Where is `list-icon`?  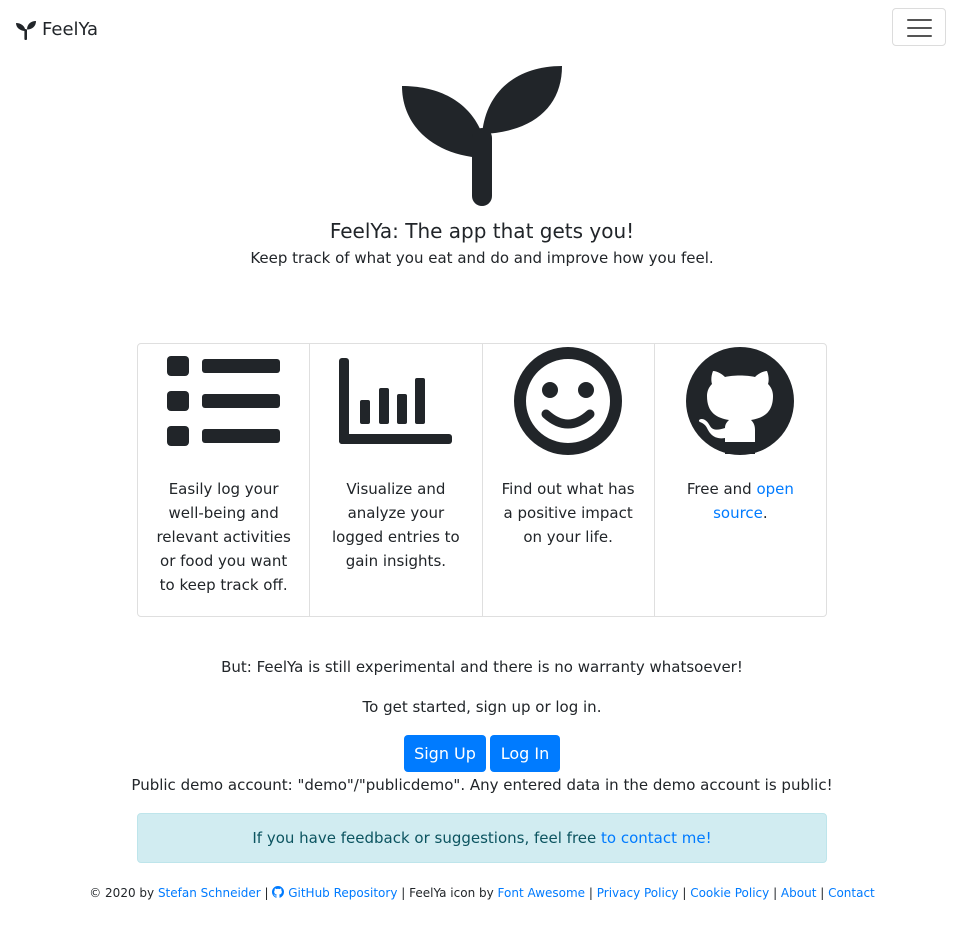
list-icon is located at coordinates (223, 401).